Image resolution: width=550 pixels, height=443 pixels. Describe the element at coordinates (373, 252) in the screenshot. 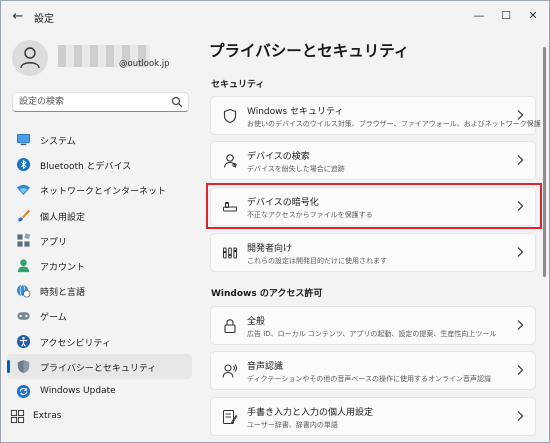

I see `card-for-developers: 開発者向け これらの設定は開発目的だけに使用されます` at that location.